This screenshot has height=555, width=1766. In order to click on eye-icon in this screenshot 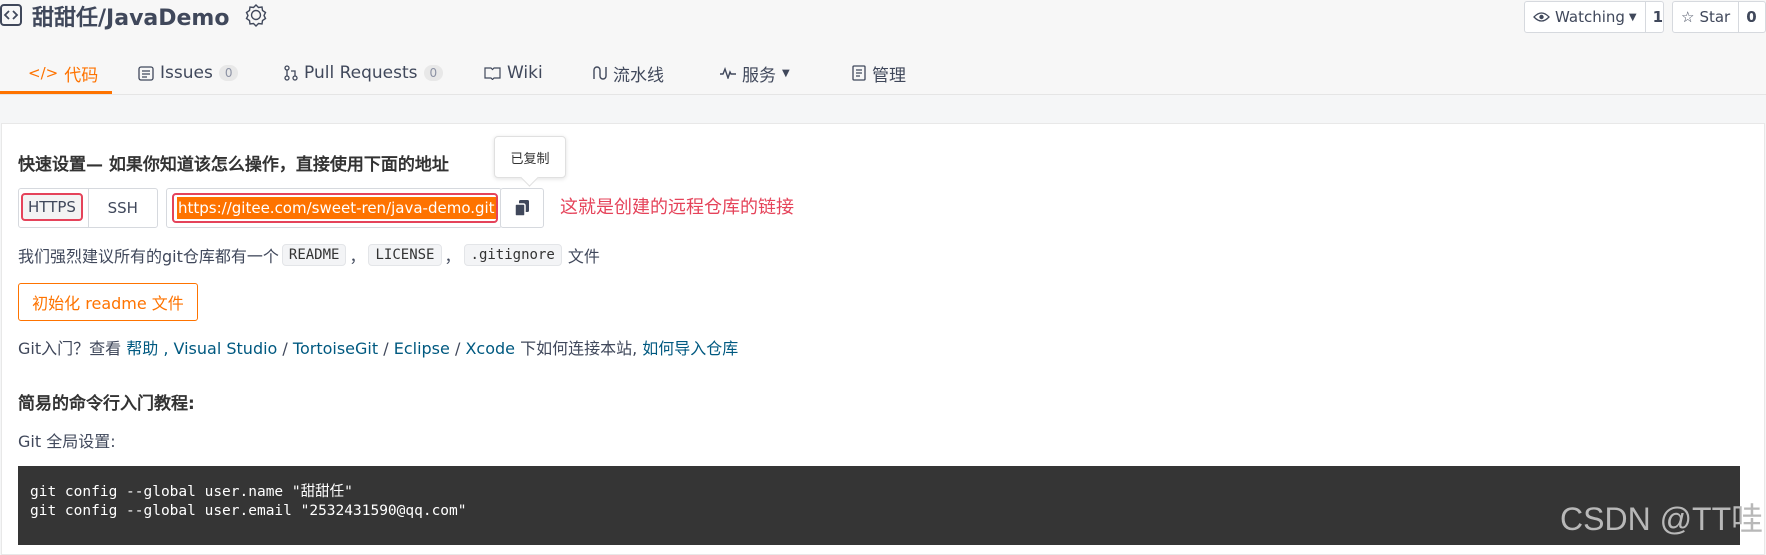, I will do `click(1541, 17)`.